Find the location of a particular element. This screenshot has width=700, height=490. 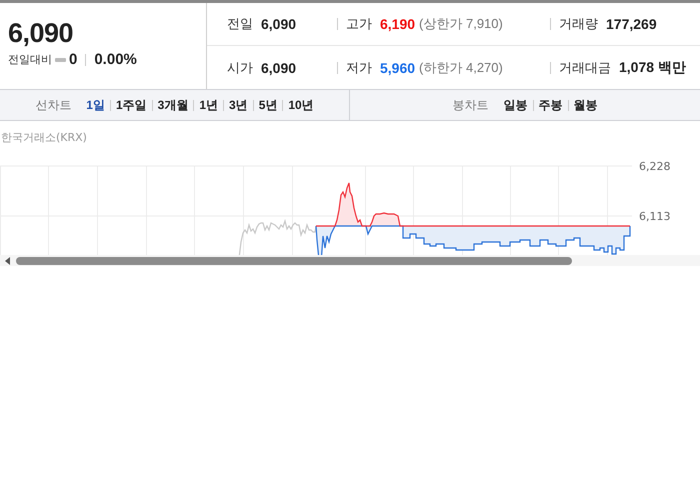

period-tab: 1일 is located at coordinates (95, 105).